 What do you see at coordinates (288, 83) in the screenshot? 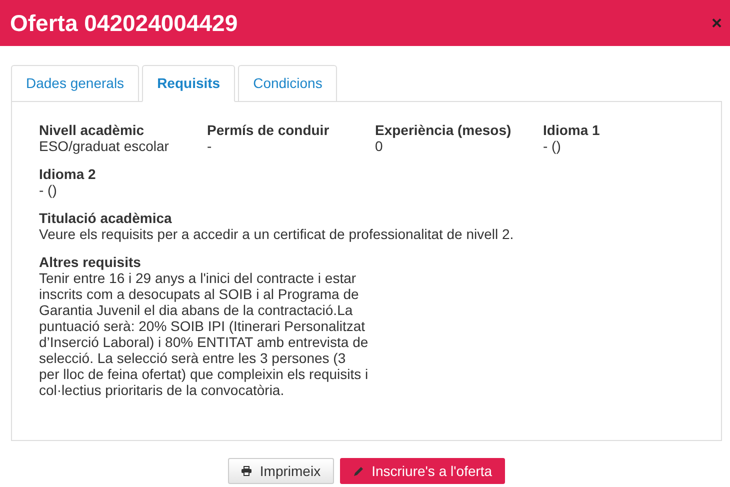
I see `tab: Condicions` at bounding box center [288, 83].